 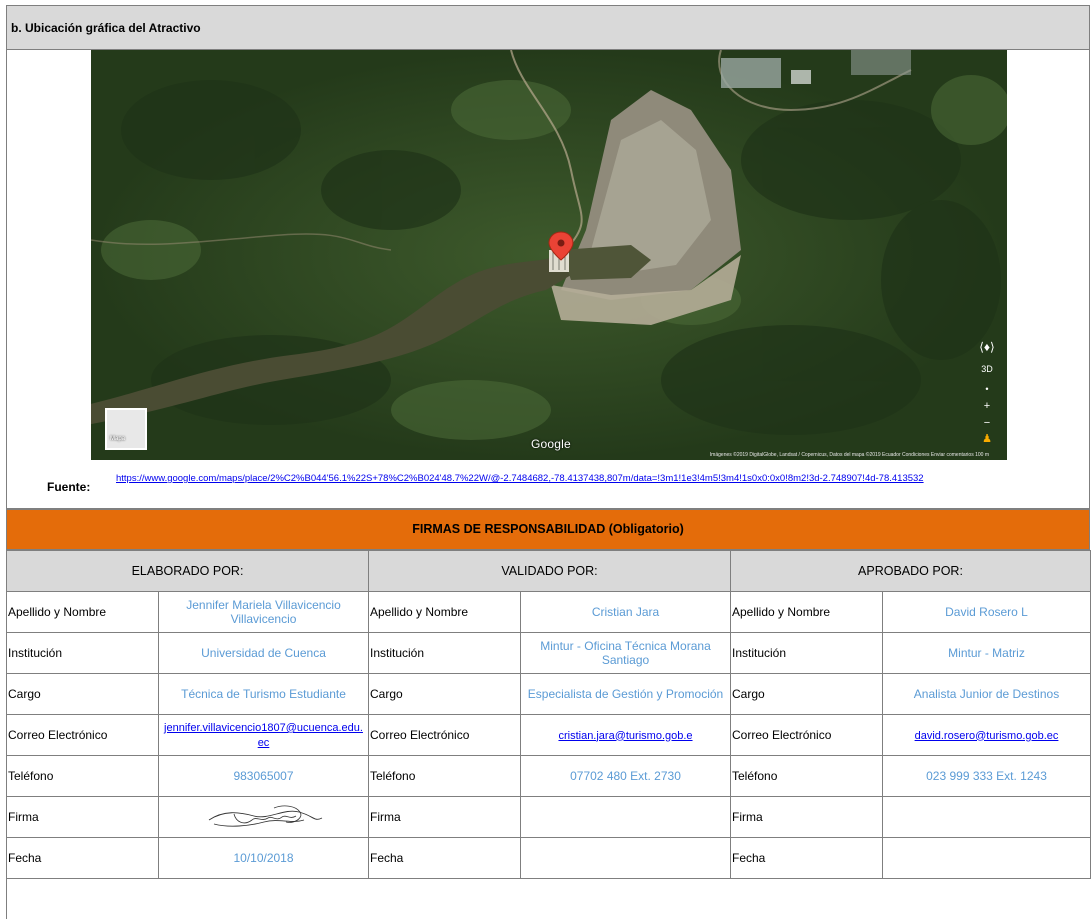 I want to click on aprobado-fecha, so click(x=986, y=858).